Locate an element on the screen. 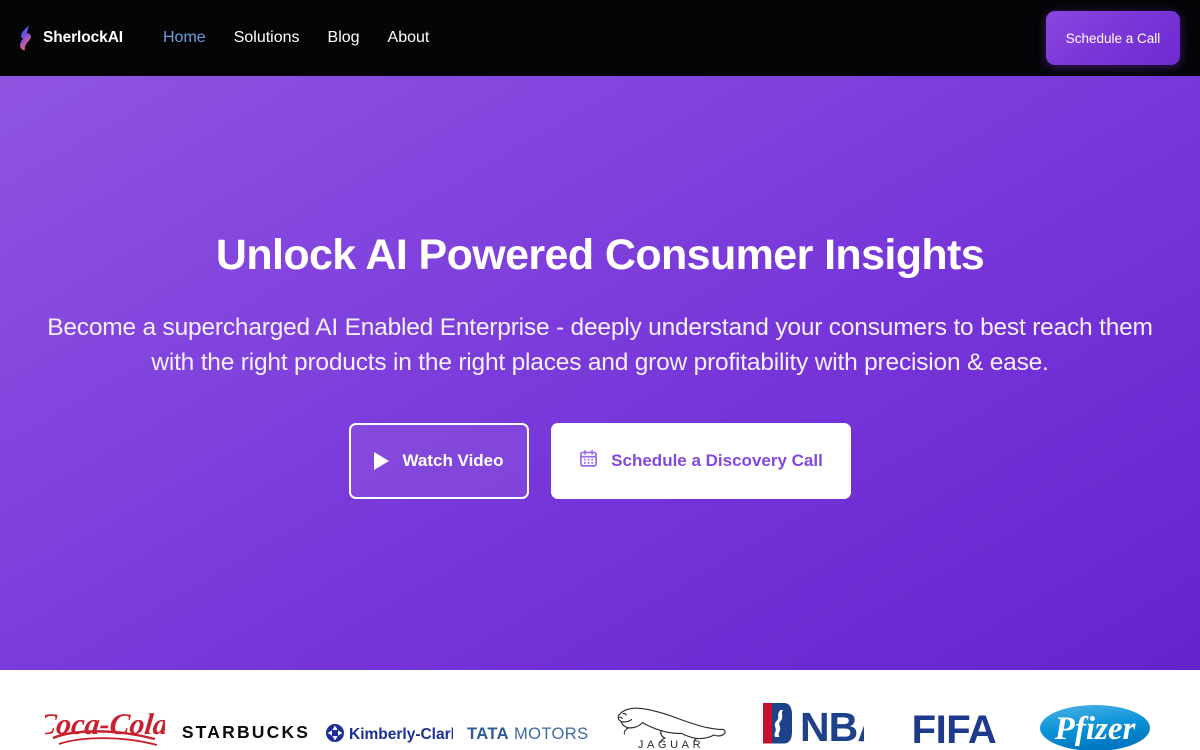 The image size is (1200, 750). client-logo-fifa: FIFA is located at coordinates (954, 710).